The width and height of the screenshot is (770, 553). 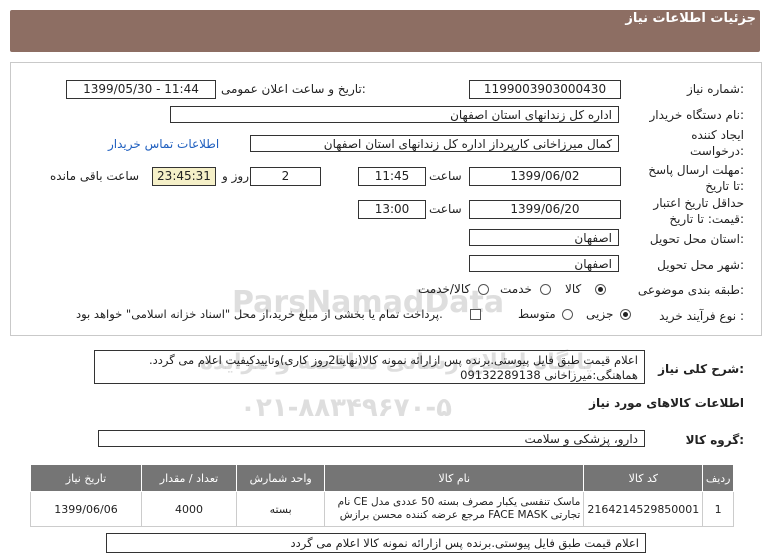 What do you see at coordinates (281, 478) in the screenshot?
I see `col-unit: واحد شمارش` at bounding box center [281, 478].